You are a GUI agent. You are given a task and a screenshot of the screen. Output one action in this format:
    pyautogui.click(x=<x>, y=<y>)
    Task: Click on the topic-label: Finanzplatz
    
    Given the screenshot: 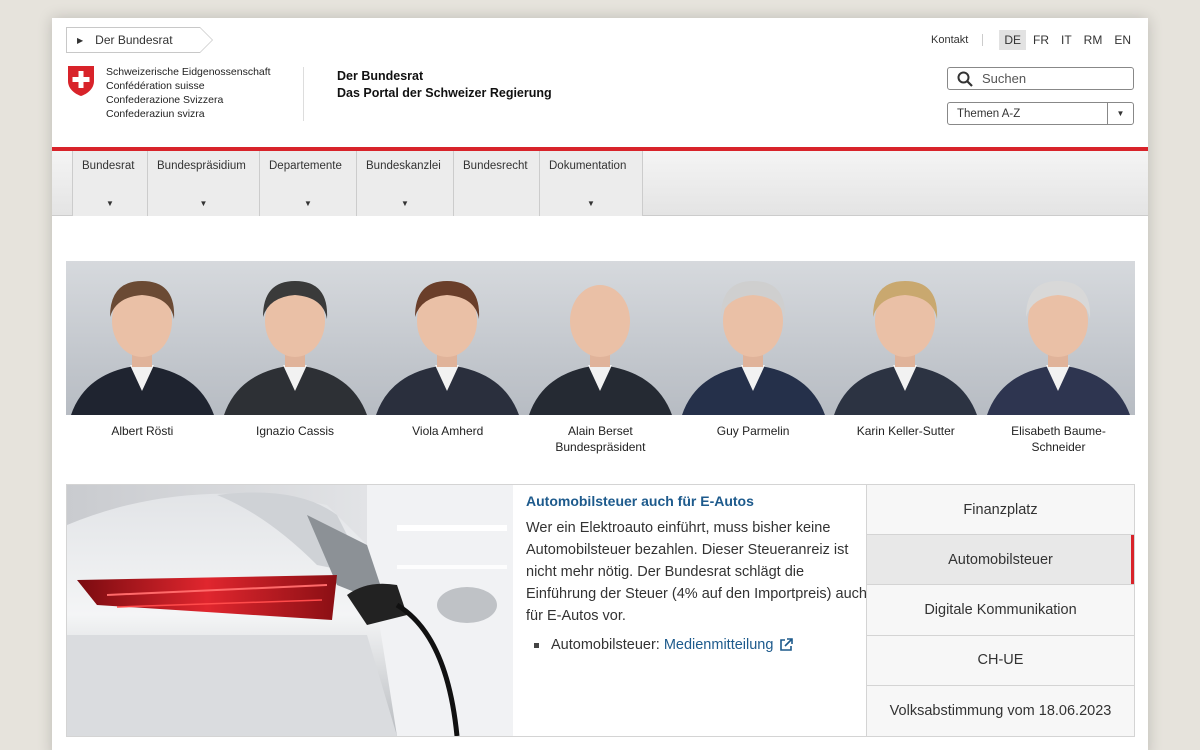 What is the action you would take?
    pyautogui.click(x=1000, y=509)
    